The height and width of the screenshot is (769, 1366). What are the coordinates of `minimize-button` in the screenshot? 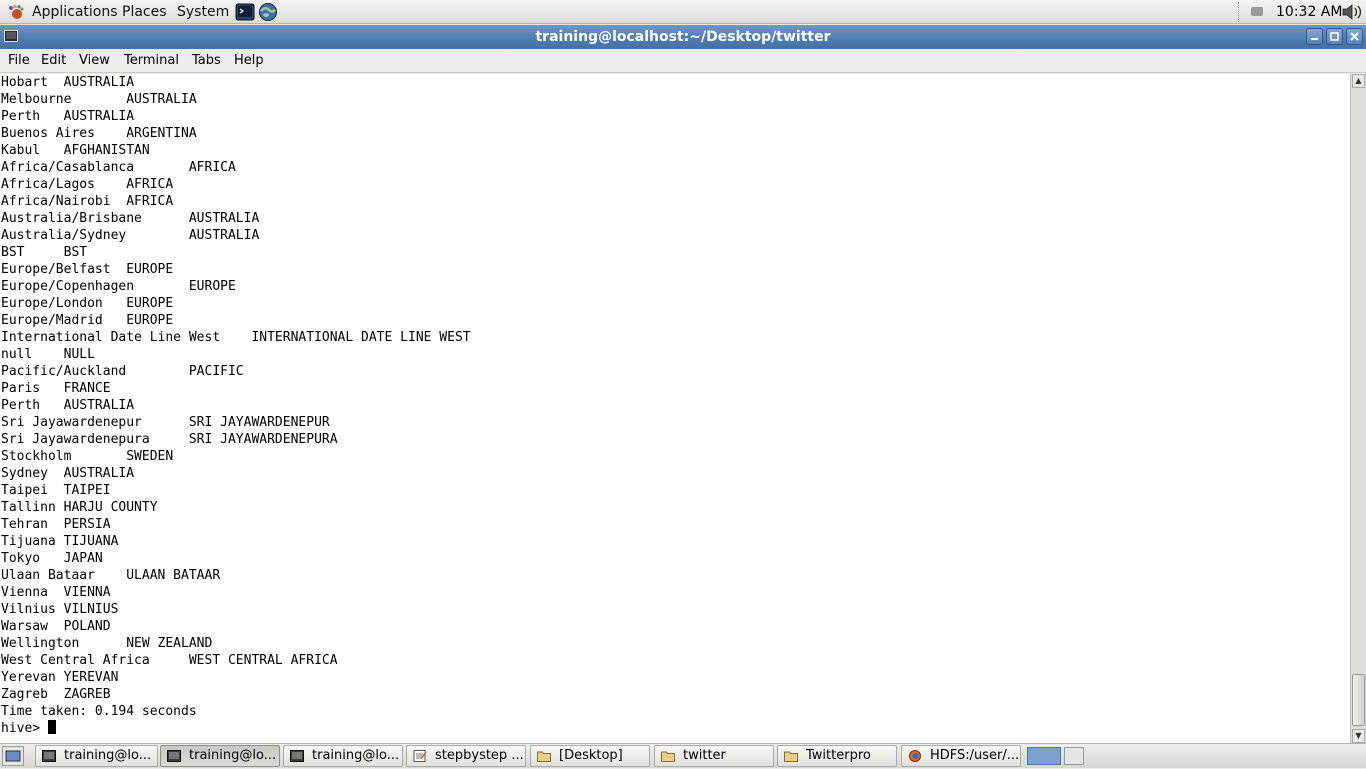 It's located at (1314, 36).